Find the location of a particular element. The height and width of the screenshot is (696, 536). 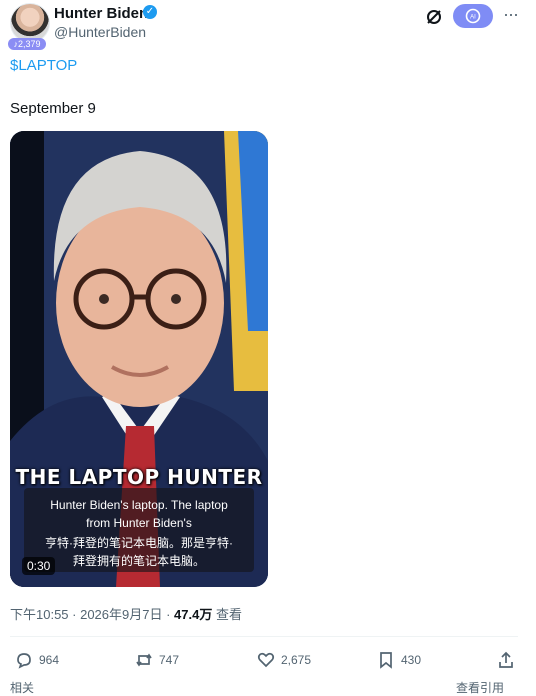

share-button is located at coordinates (506, 660).